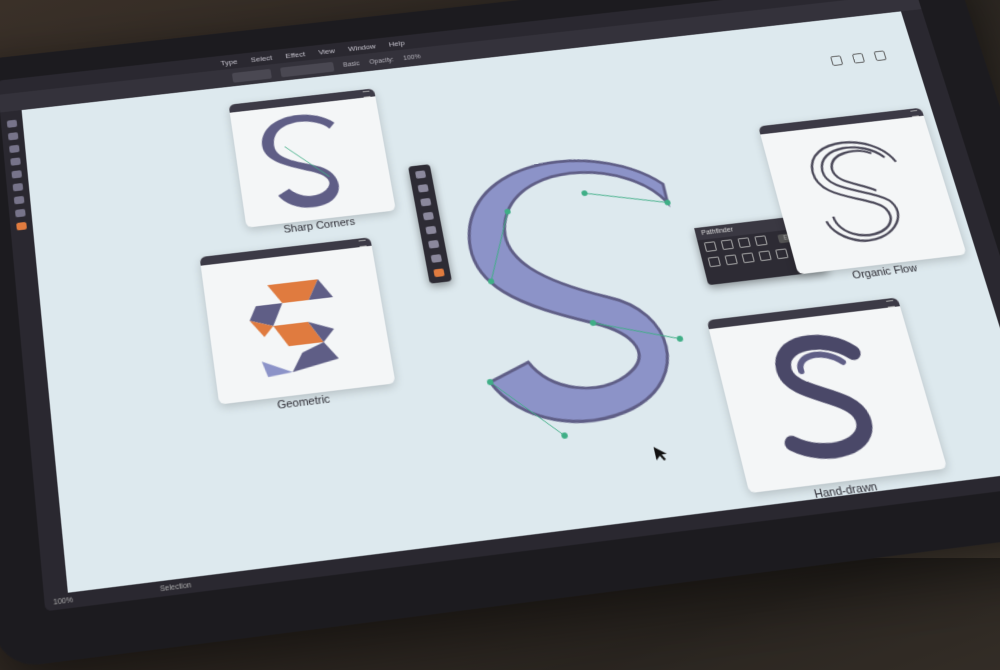 This screenshot has height=670, width=1000. What do you see at coordinates (362, 47) in the screenshot?
I see `menu-window: Window` at bounding box center [362, 47].